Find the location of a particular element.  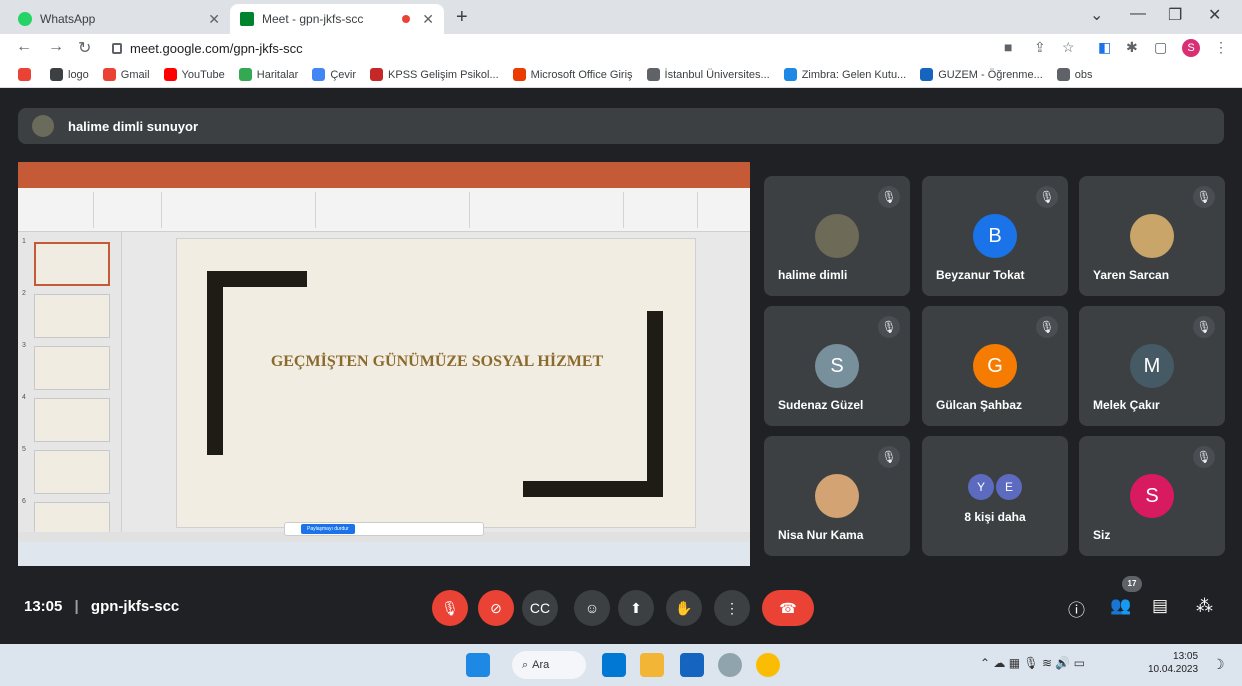

bookmark-item: YouTube is located at coordinates (194, 74).